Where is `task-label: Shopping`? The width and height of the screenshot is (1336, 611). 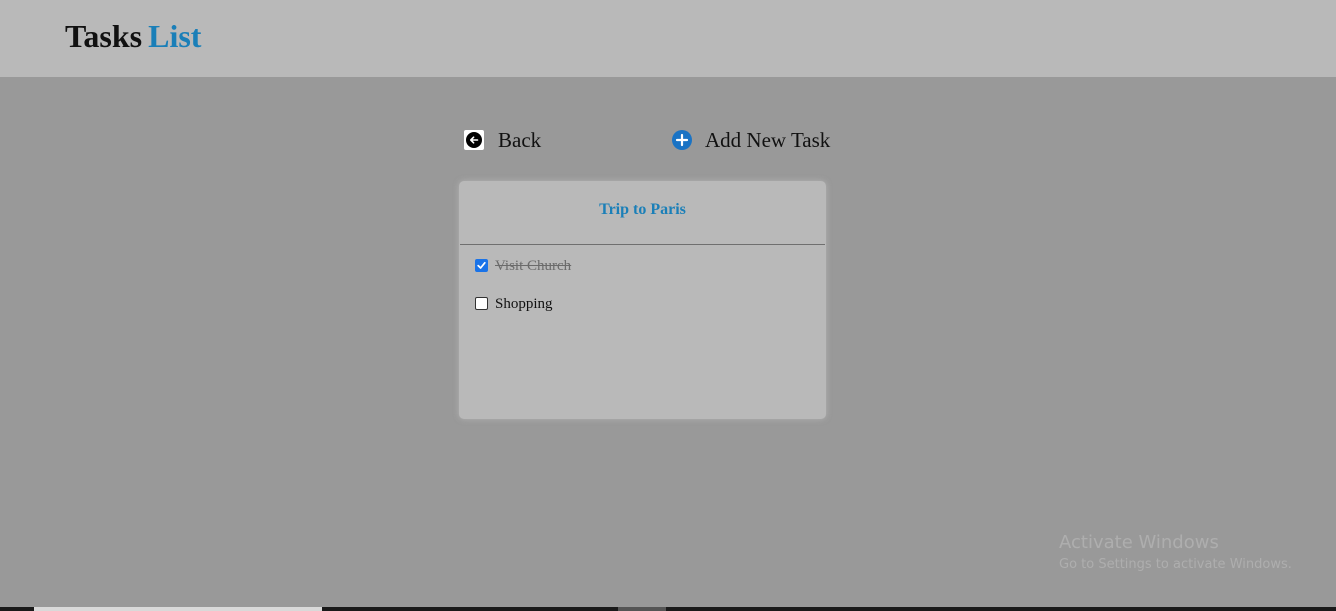
task-label: Shopping is located at coordinates (524, 304).